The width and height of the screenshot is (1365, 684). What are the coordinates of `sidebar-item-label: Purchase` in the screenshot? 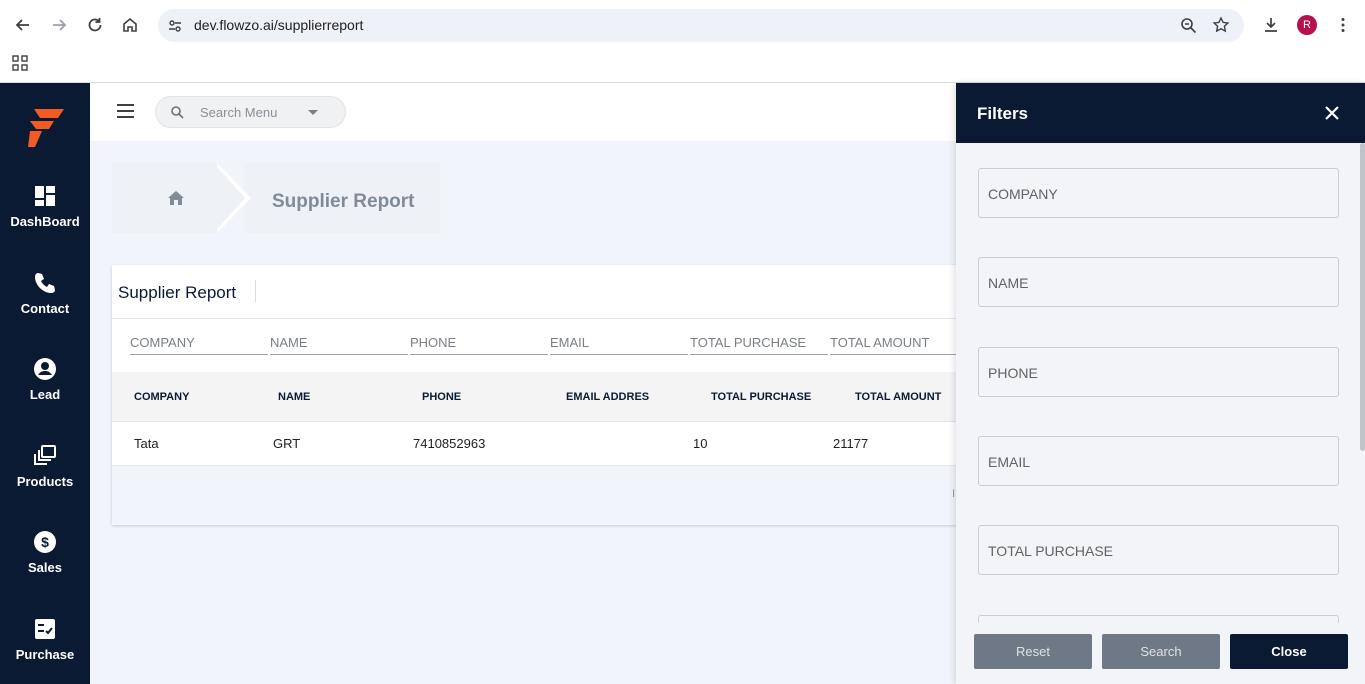 It's located at (45, 654).